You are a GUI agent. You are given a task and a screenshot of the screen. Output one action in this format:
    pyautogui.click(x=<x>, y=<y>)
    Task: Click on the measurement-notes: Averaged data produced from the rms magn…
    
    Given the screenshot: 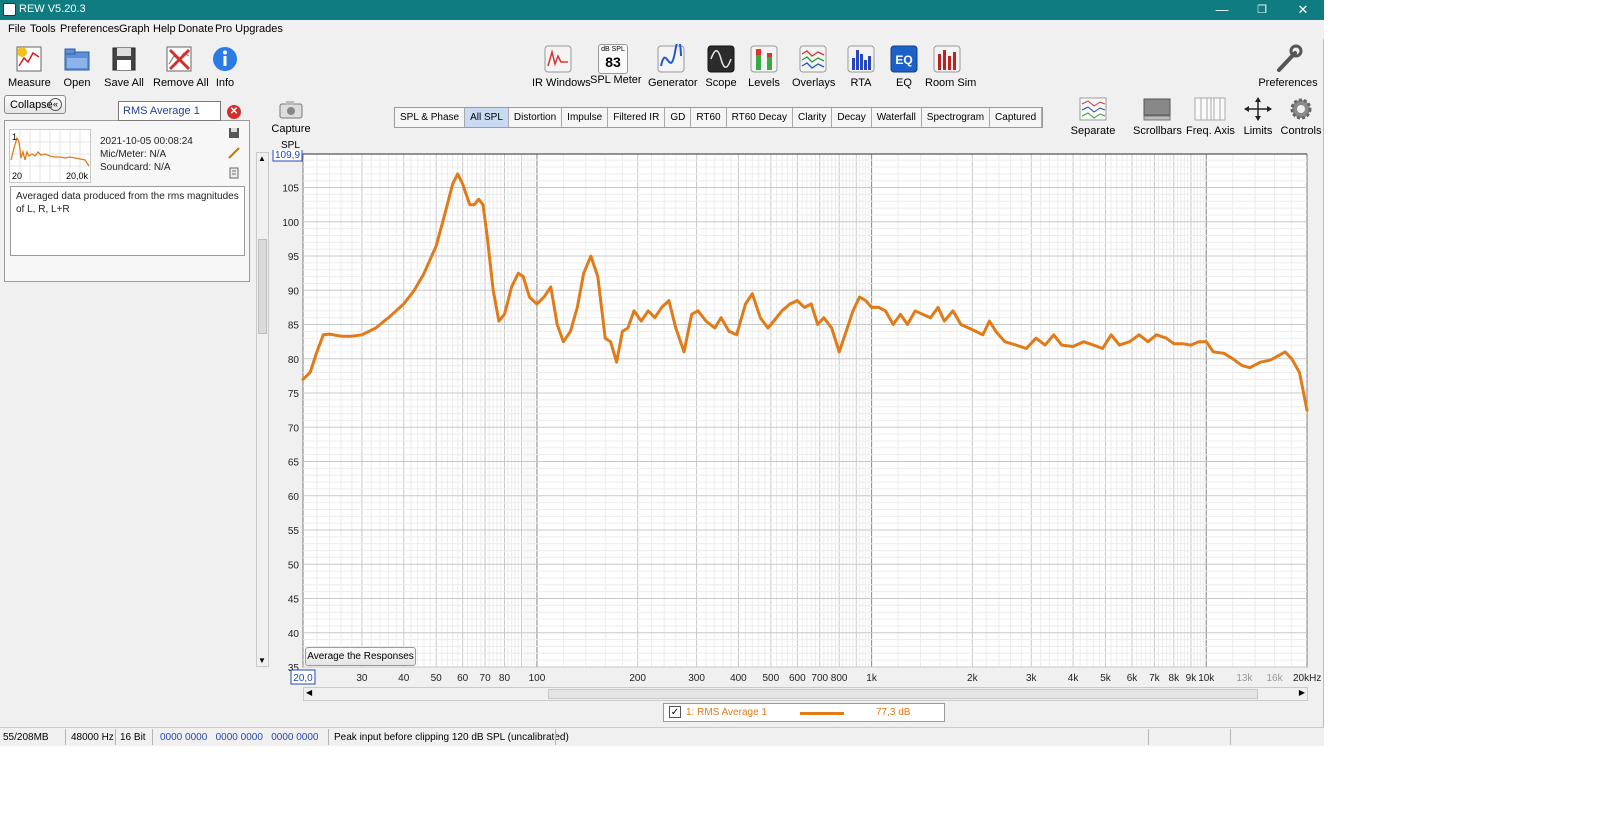 What is the action you would take?
    pyautogui.click(x=127, y=221)
    